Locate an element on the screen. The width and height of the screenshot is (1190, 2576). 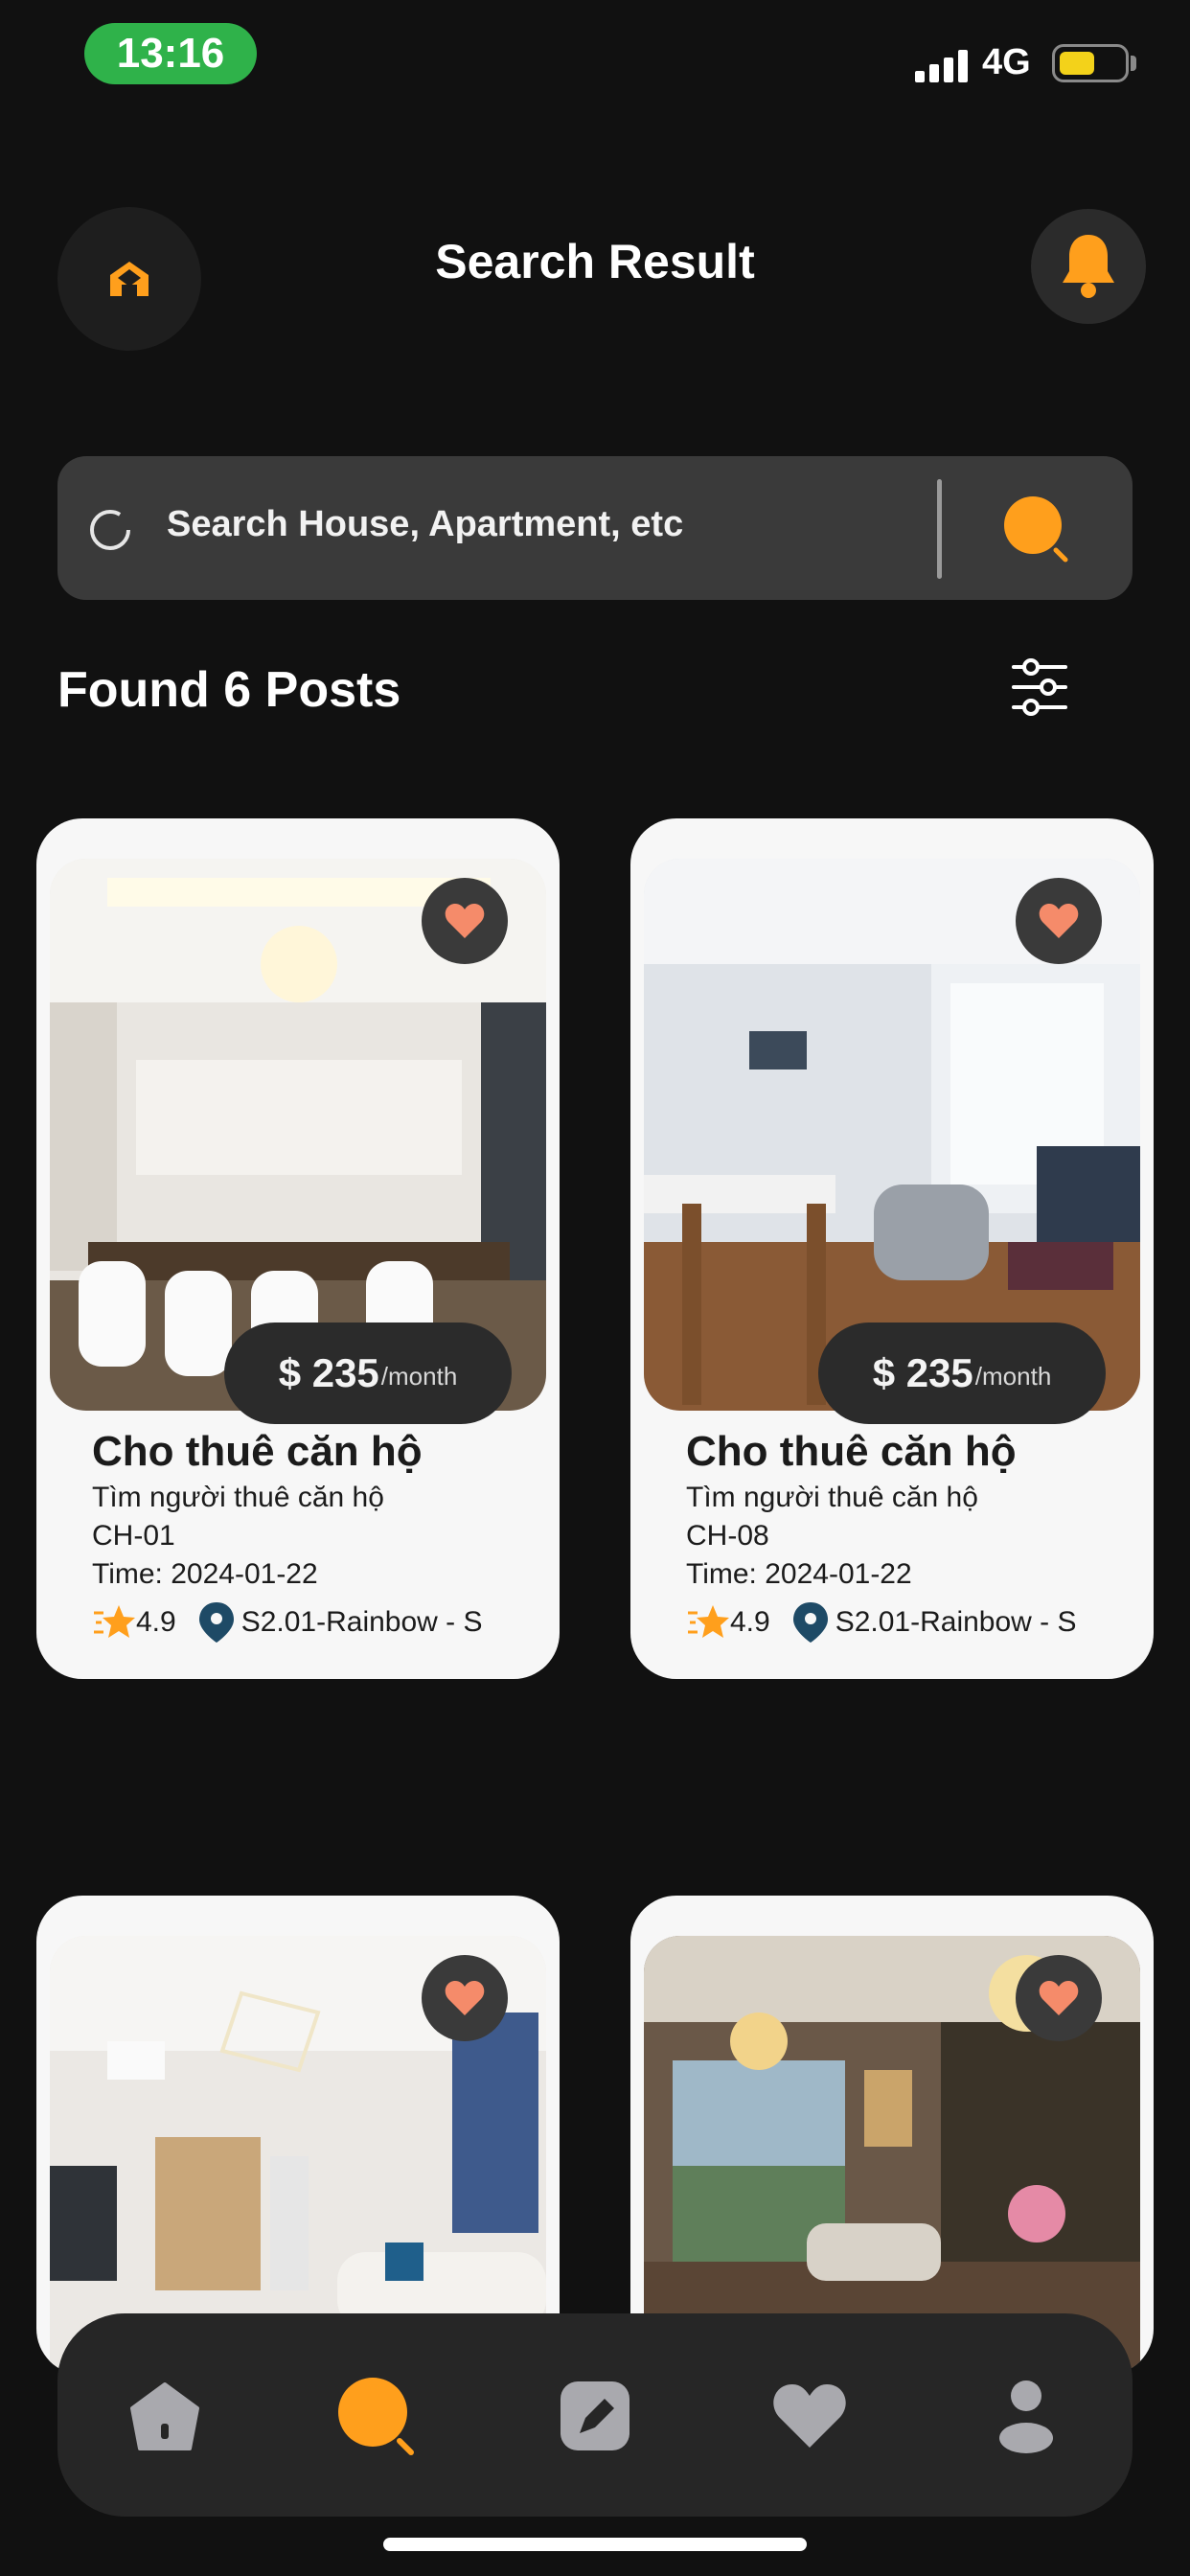
nav-favorites is located at coordinates (810, 2416).